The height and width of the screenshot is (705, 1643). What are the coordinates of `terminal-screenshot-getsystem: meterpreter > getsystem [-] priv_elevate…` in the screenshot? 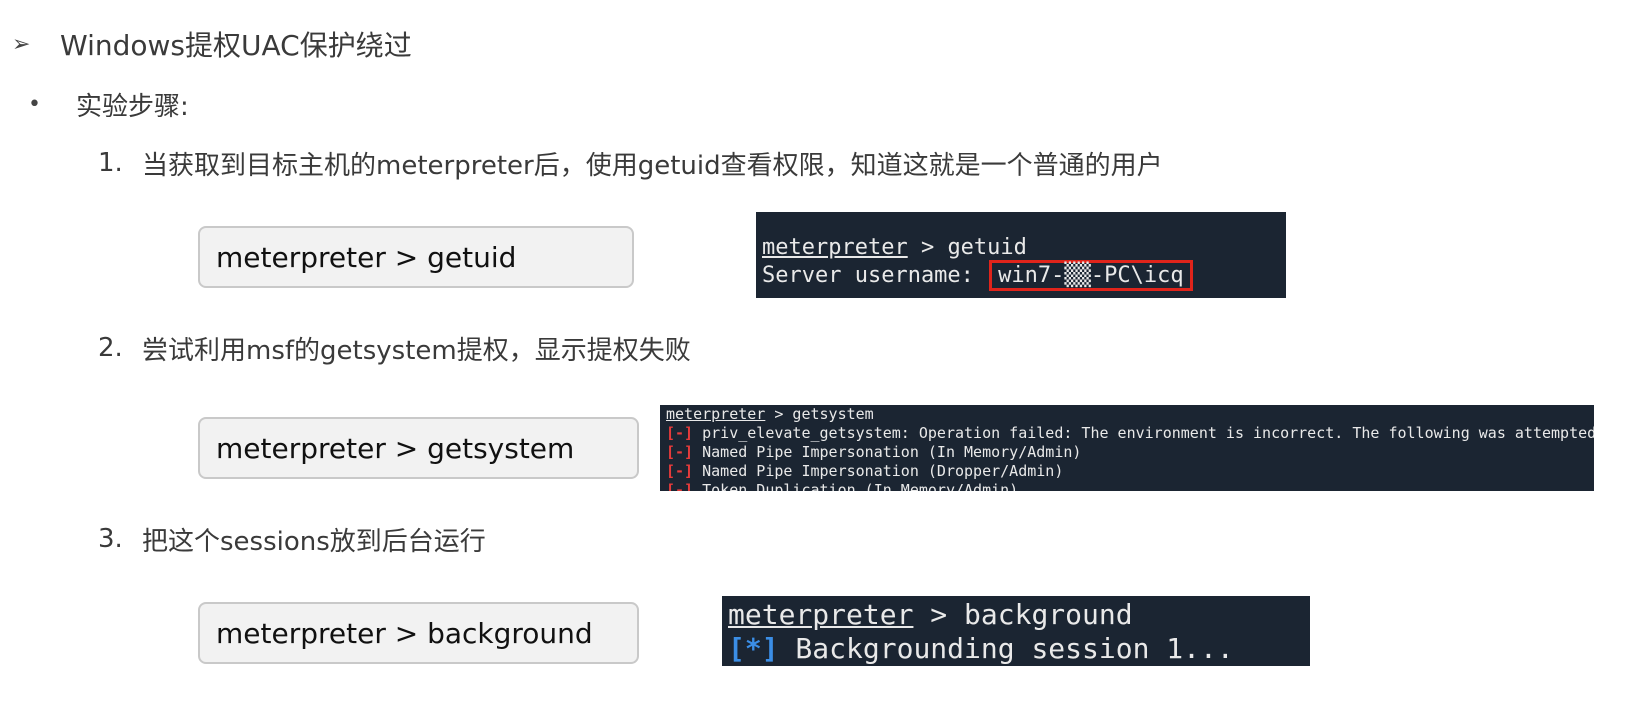 It's located at (1127, 448).